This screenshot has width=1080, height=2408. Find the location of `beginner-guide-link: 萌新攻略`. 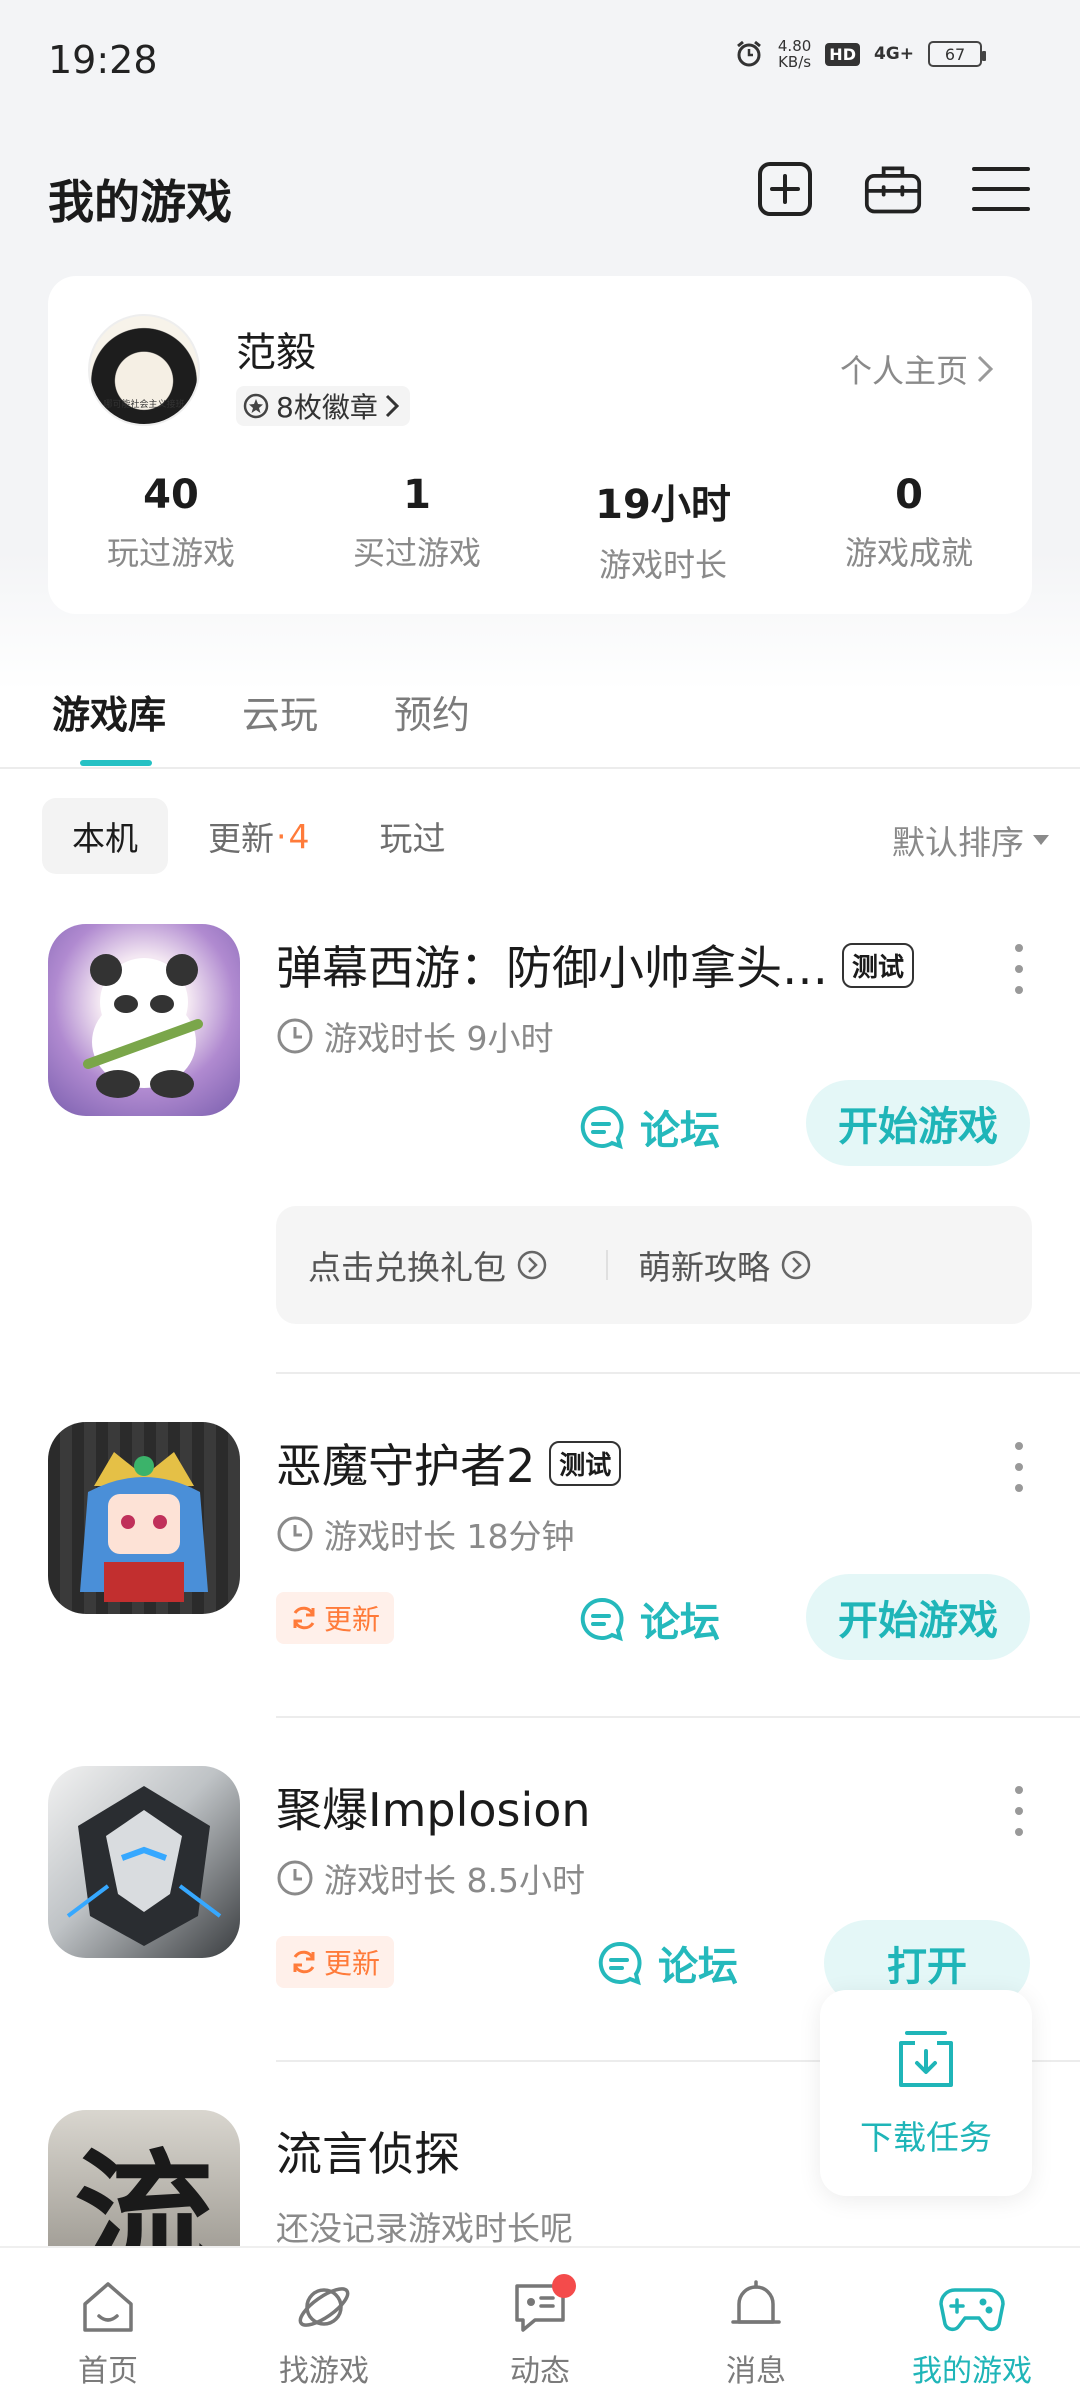

beginner-guide-link: 萌新攻略 is located at coordinates (725, 1265).